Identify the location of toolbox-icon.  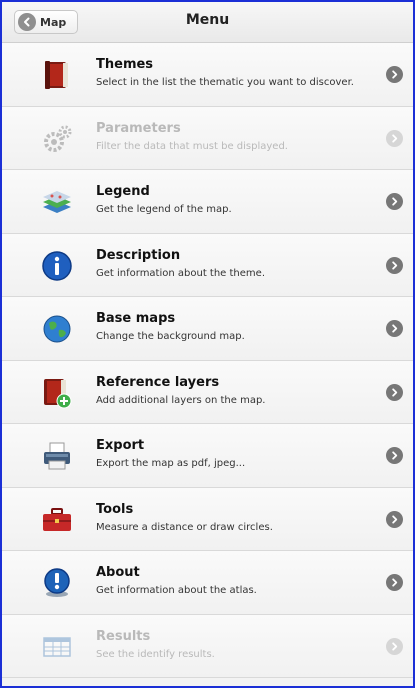
(57, 520).